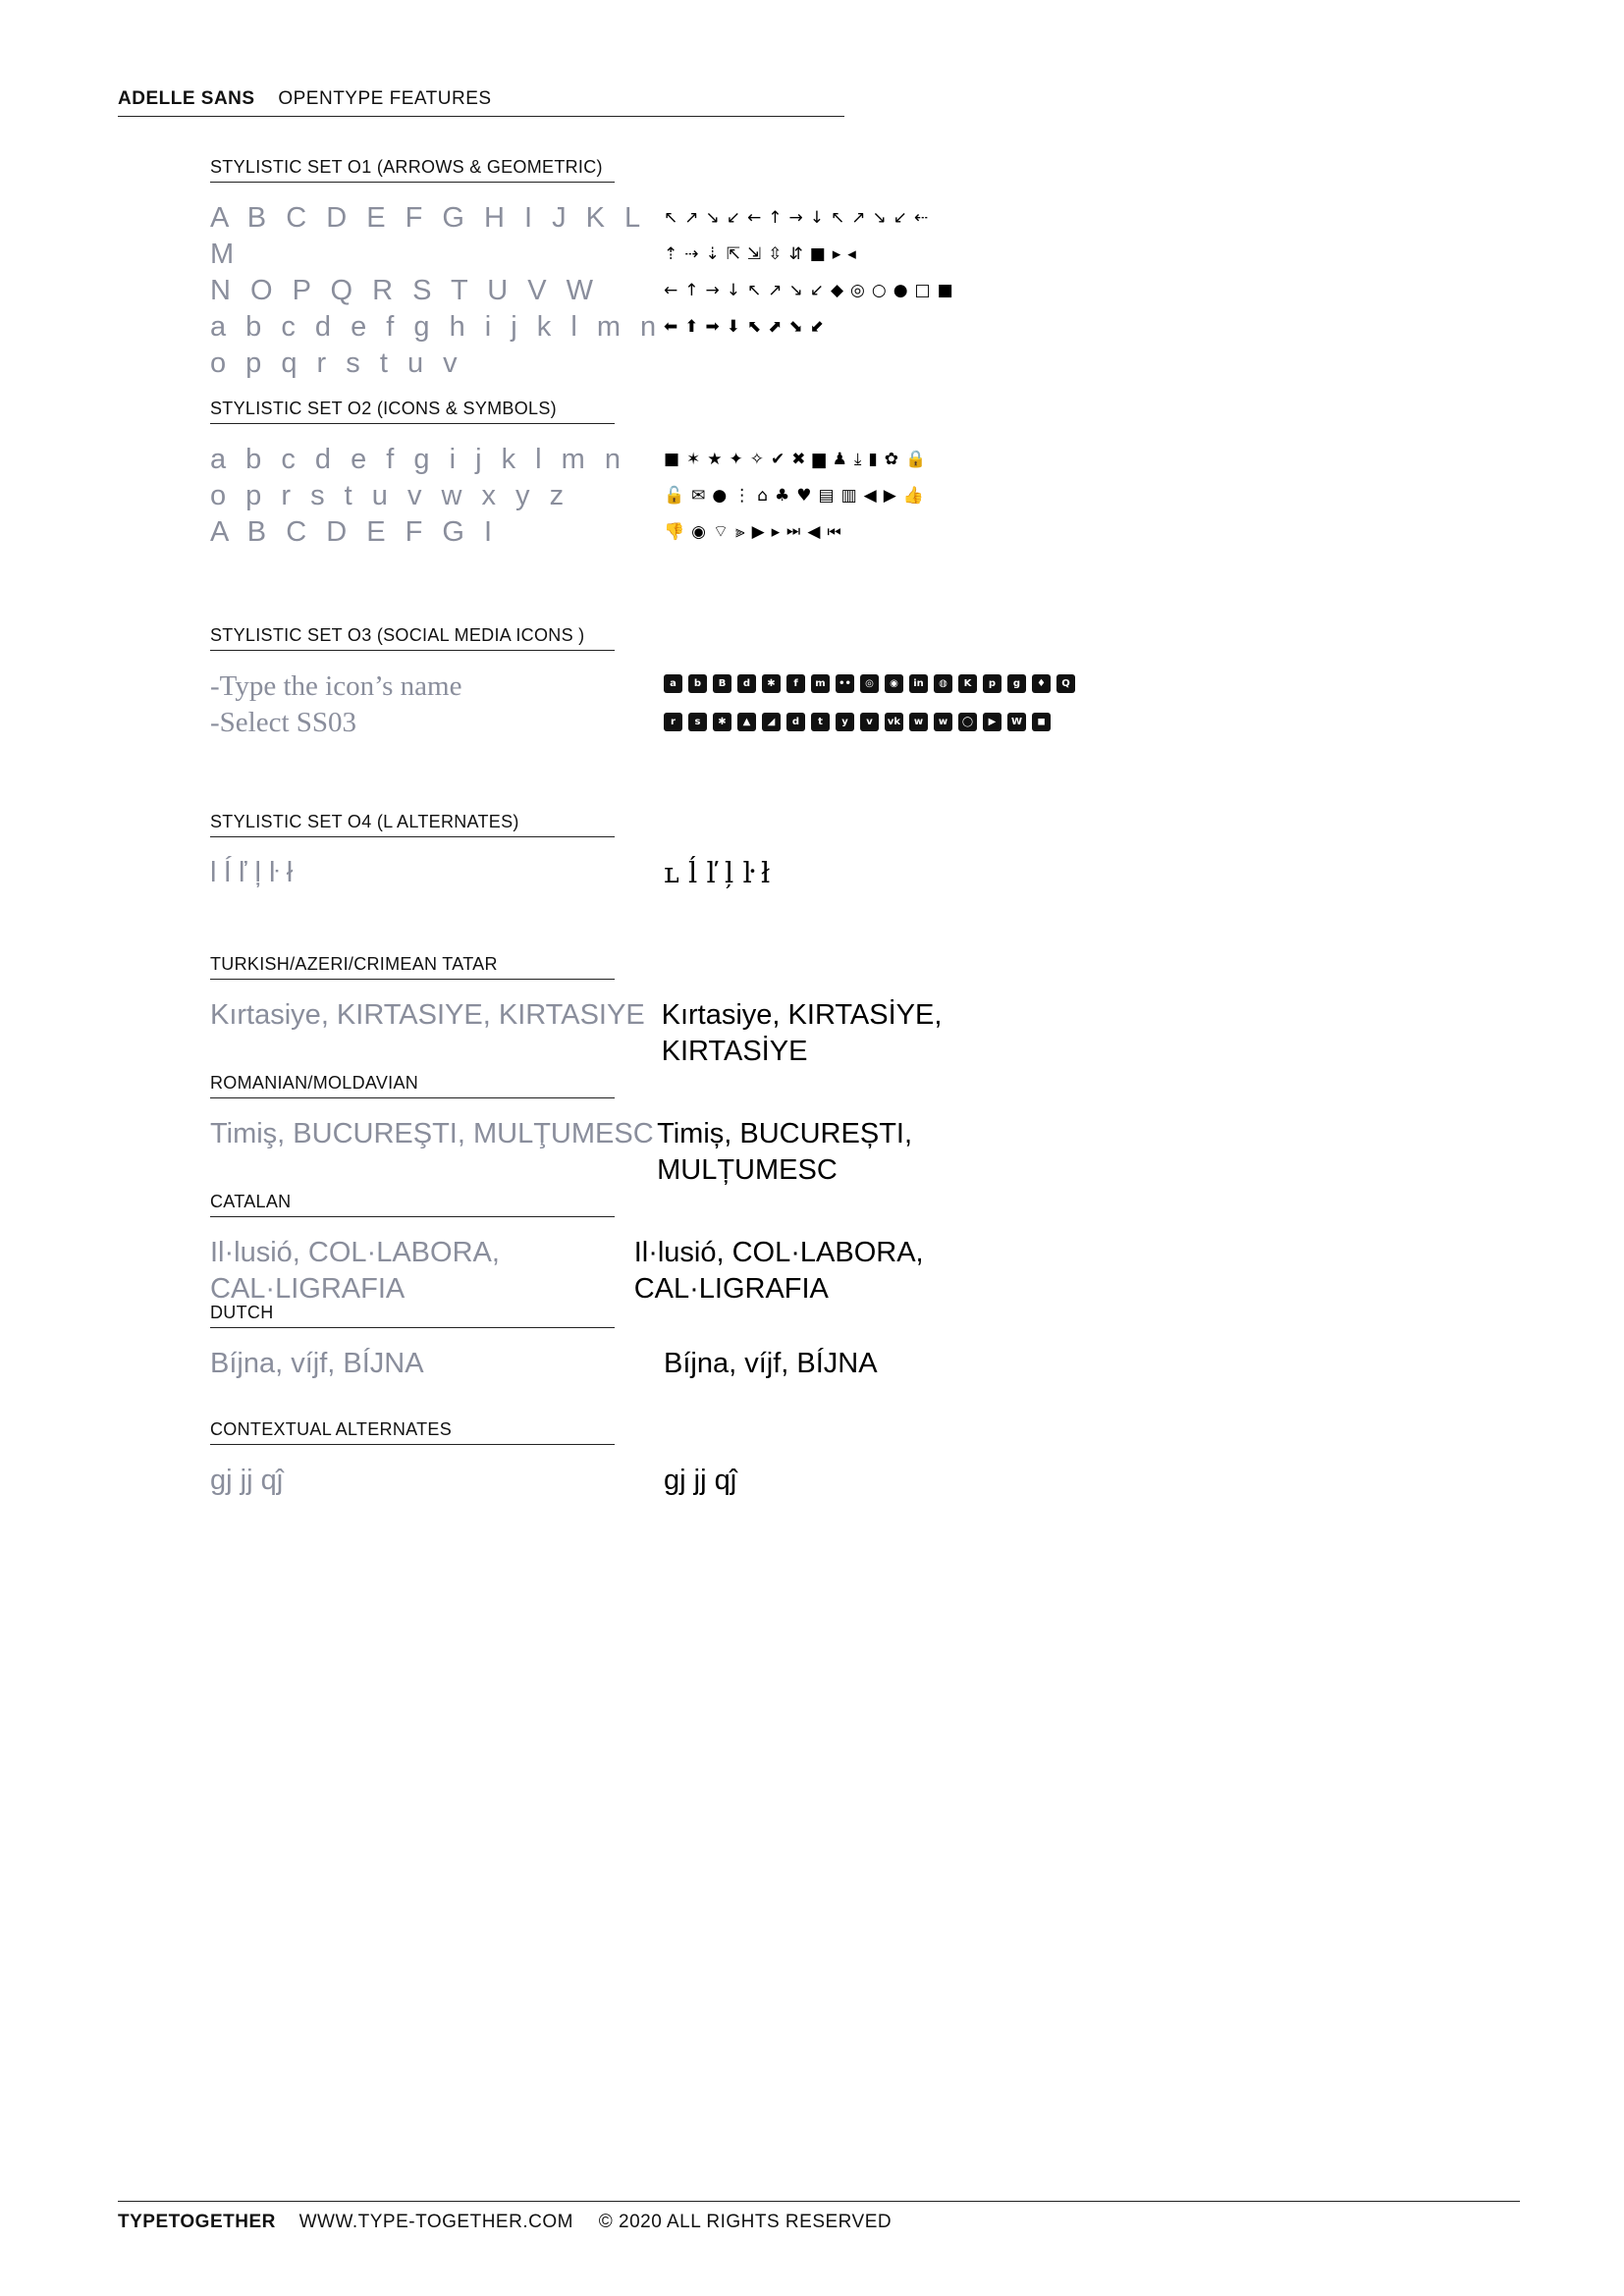 Image resolution: width=1624 pixels, height=2296 pixels. What do you see at coordinates (412, 1204) in the screenshot?
I see `section-label: CATALAN` at bounding box center [412, 1204].